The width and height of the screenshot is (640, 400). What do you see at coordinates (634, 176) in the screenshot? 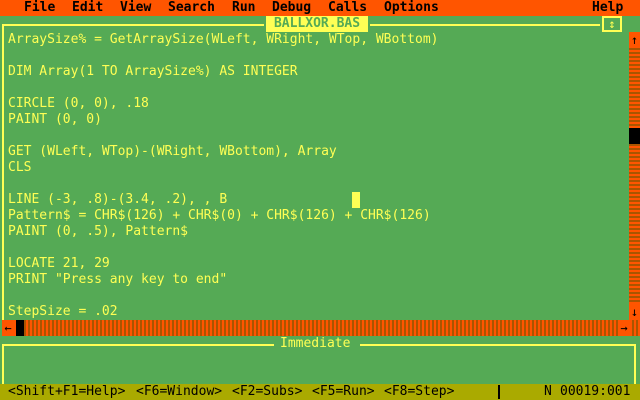
I see `vertical-scrollbar: ↑ ↓` at bounding box center [634, 176].